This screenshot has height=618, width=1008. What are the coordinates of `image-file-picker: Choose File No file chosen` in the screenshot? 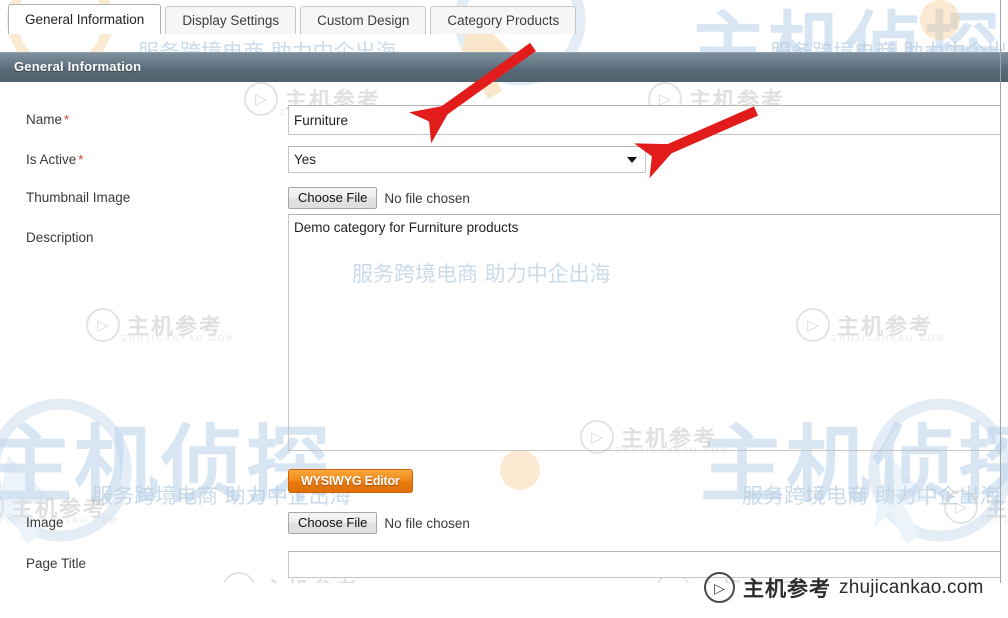 It's located at (379, 523).